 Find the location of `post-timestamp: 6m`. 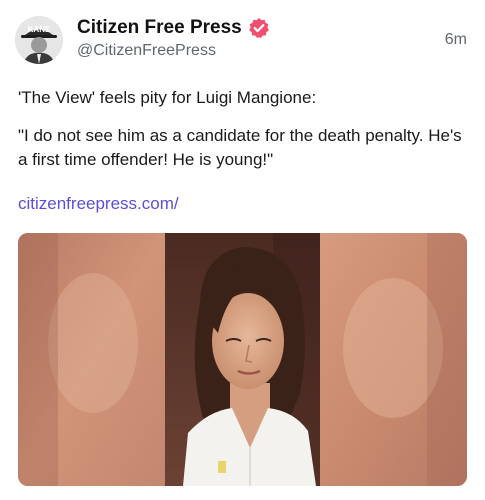

post-timestamp: 6m is located at coordinates (456, 40).